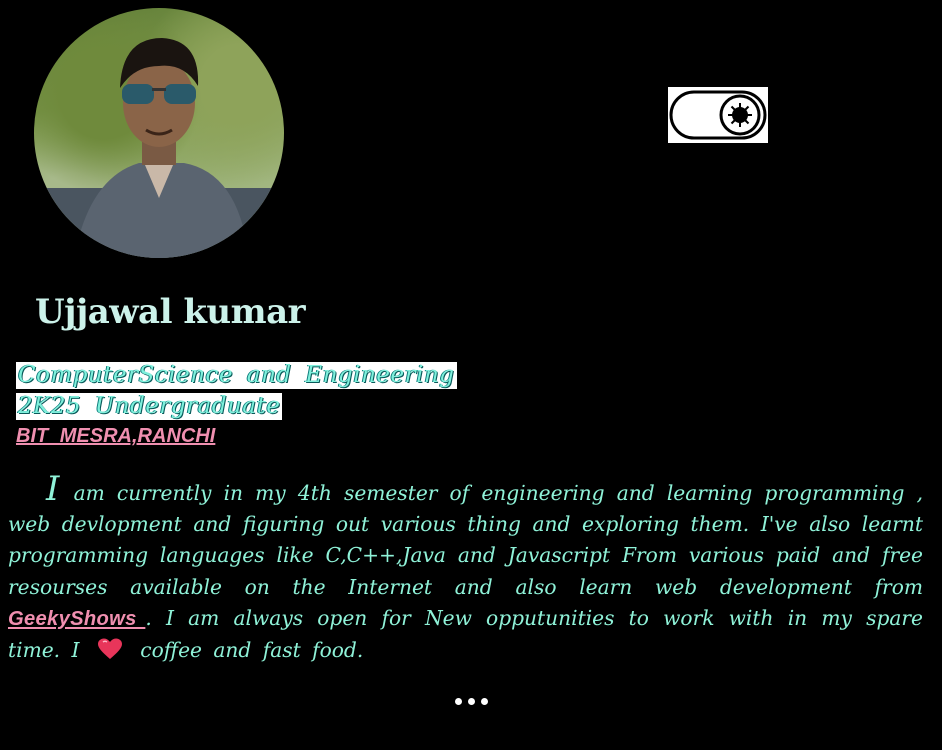 Image resolution: width=942 pixels, height=750 pixels. What do you see at coordinates (76, 619) in the screenshot?
I see `geekyshows-link: GeekyShows` at bounding box center [76, 619].